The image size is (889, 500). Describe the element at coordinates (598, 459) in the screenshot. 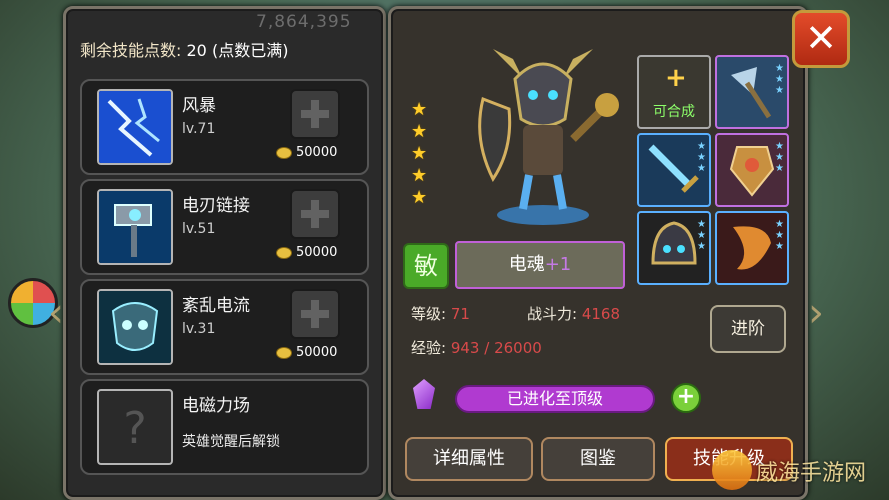

I see `tab-codex: 图鉴` at that location.